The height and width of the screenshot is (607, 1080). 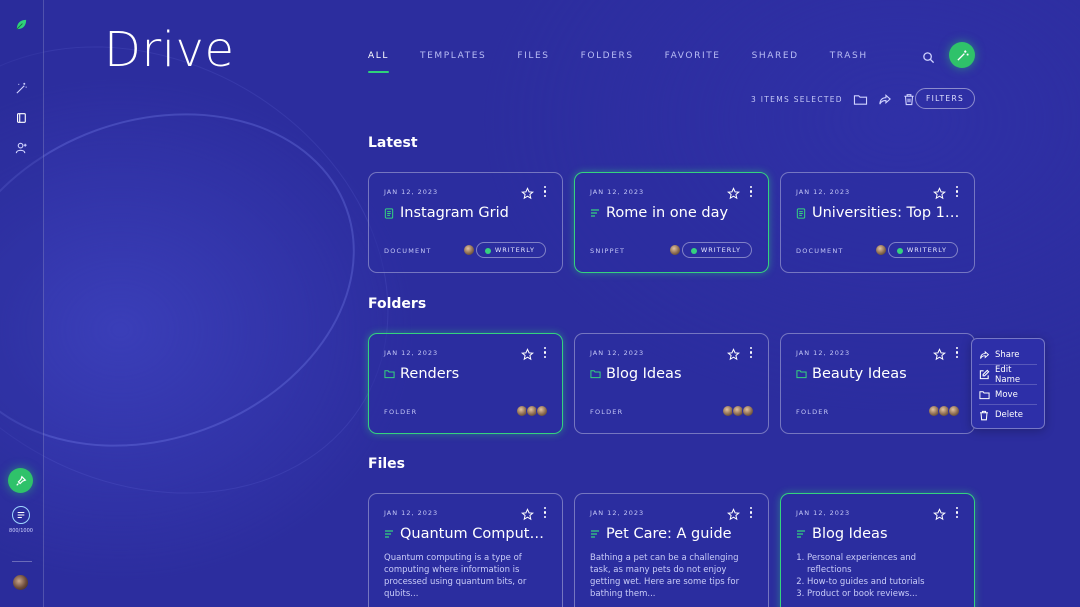 What do you see at coordinates (21, 118) in the screenshot?
I see `documents-icon` at bounding box center [21, 118].